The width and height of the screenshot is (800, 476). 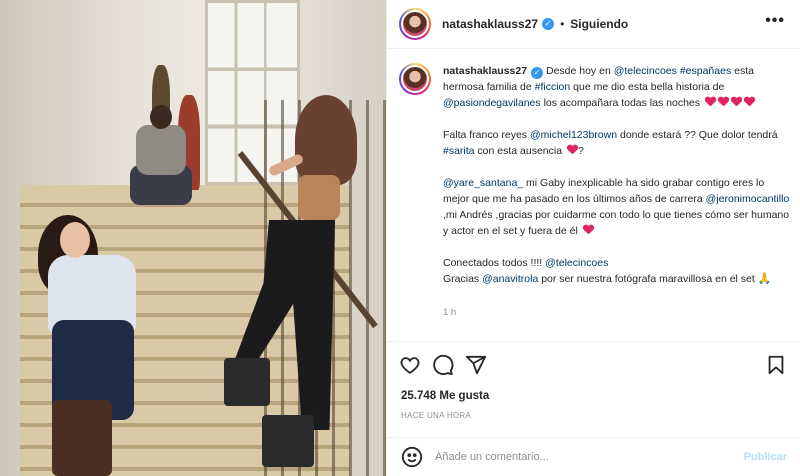 I want to click on photo-woman-seated-face, so click(x=75, y=240).